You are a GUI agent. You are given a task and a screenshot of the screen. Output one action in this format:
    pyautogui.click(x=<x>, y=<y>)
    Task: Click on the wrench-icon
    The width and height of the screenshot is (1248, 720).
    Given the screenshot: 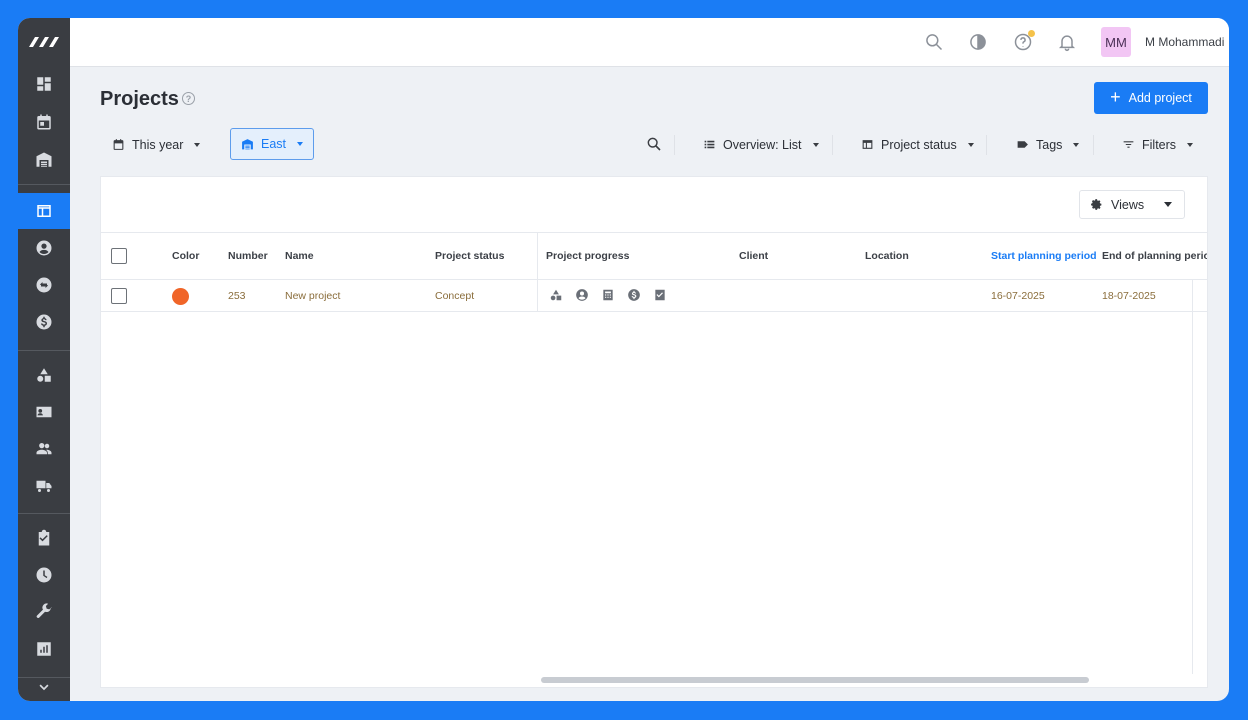 What is the action you would take?
    pyautogui.click(x=44, y=612)
    